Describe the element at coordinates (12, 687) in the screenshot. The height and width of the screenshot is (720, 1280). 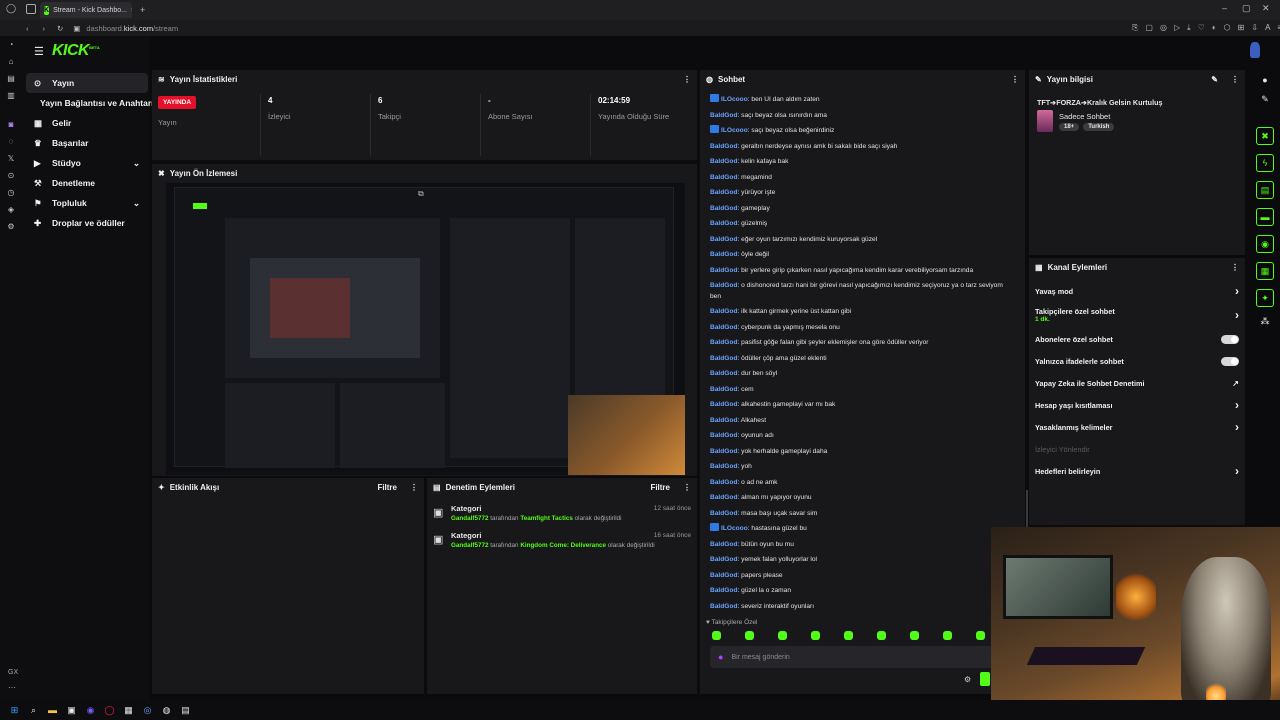
I see `more-icon: ⋯` at that location.